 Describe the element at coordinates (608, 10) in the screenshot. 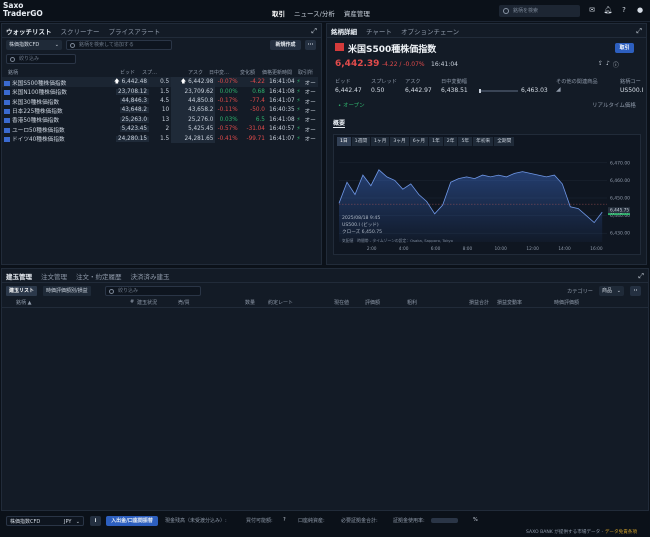

I see `bell-icon: 🔔︎` at that location.